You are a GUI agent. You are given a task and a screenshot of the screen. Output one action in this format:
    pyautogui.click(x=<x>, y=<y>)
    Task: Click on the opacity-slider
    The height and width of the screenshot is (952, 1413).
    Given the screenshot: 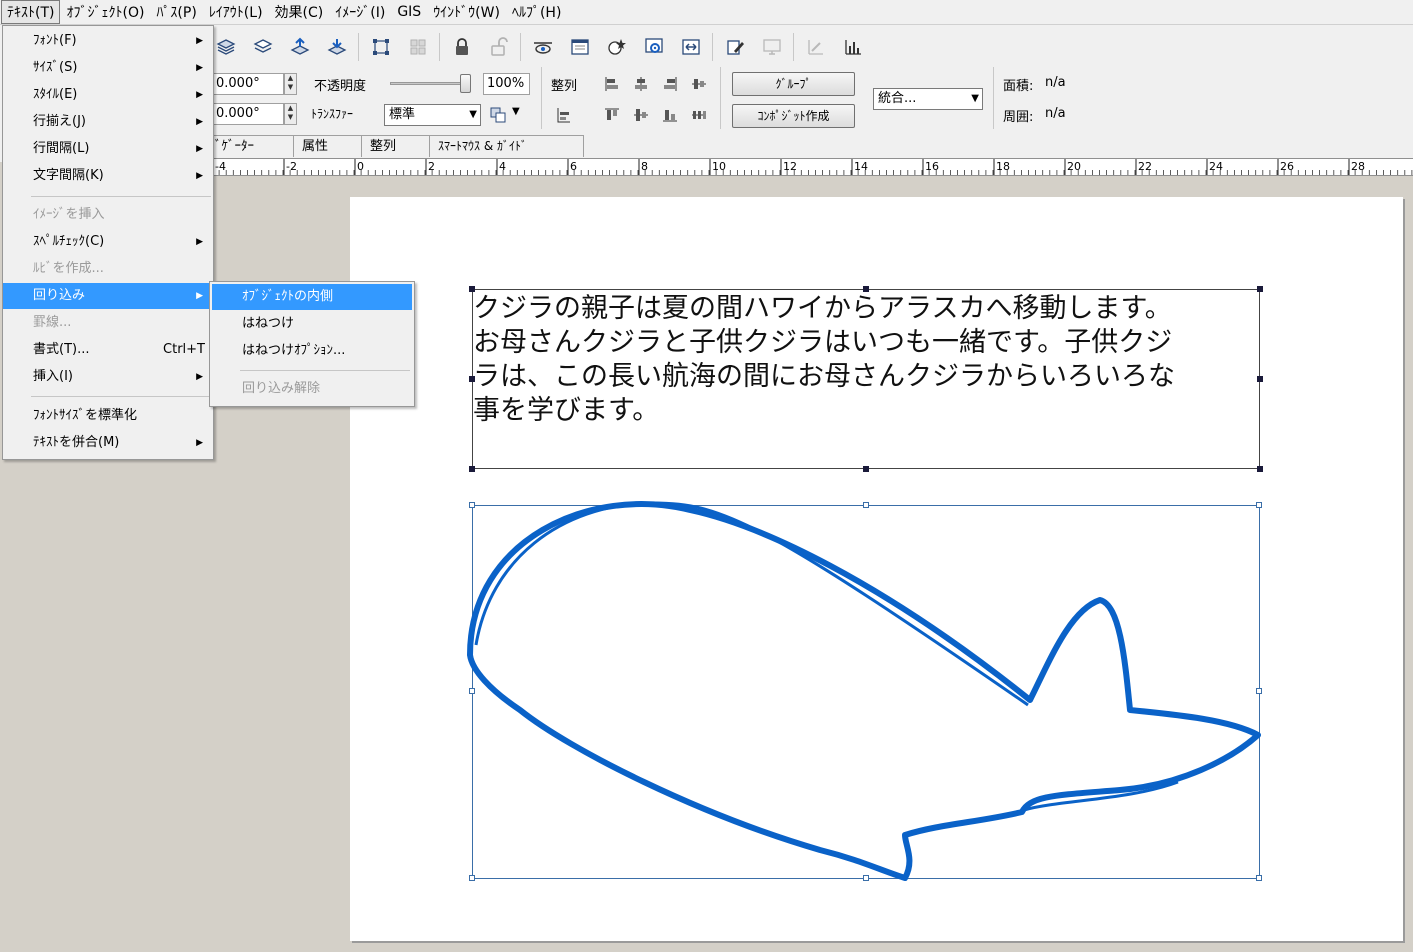 What is the action you would take?
    pyautogui.click(x=431, y=84)
    